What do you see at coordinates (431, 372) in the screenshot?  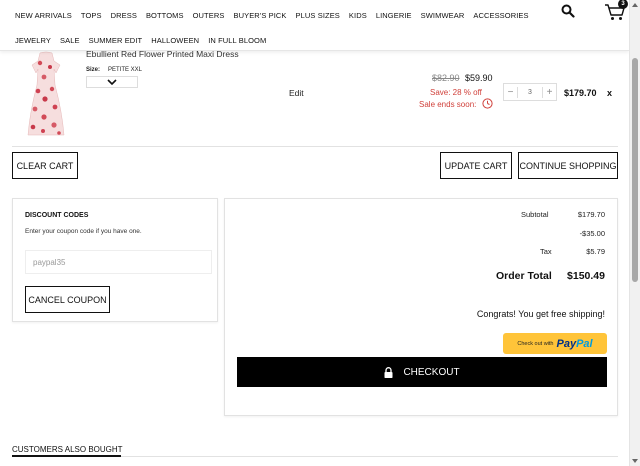 I see `checkout-label: CHECKOUT` at bounding box center [431, 372].